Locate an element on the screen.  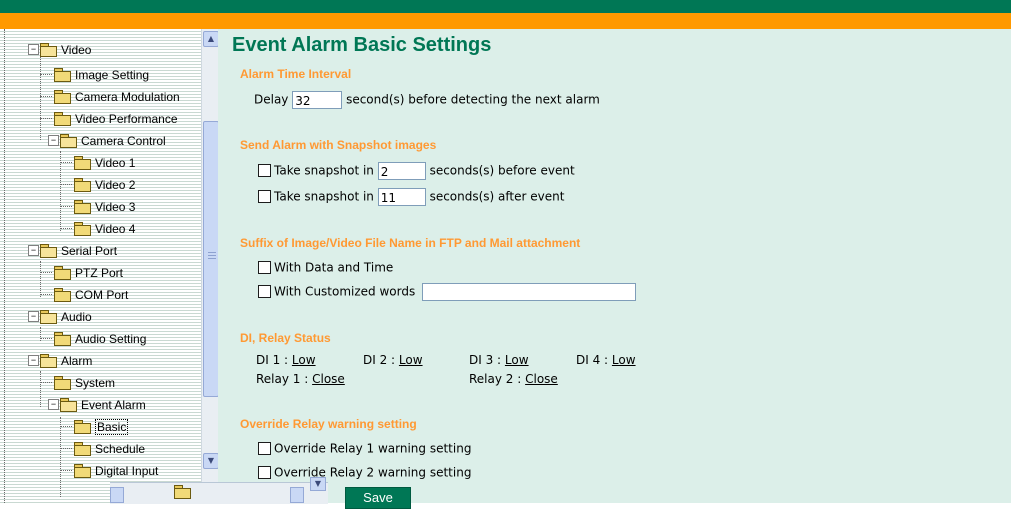
relay-2-value-link: Close is located at coordinates (541, 379).